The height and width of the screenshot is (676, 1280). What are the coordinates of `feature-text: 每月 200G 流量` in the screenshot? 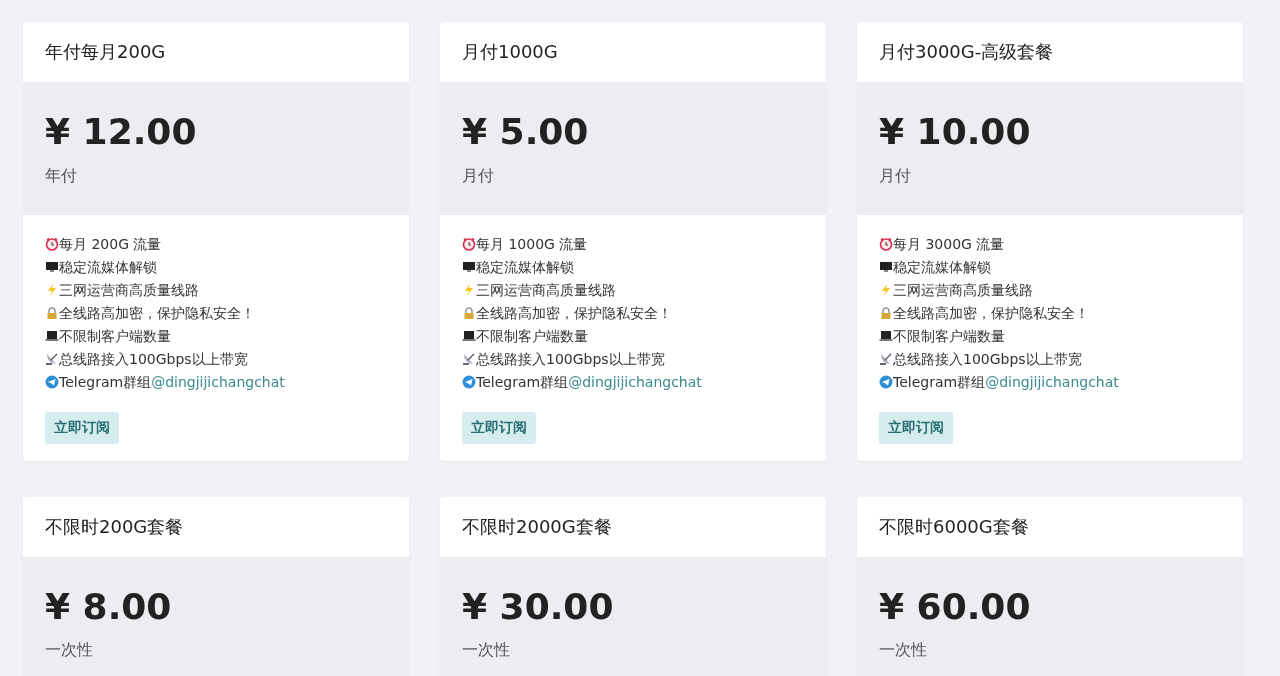 It's located at (110, 244).